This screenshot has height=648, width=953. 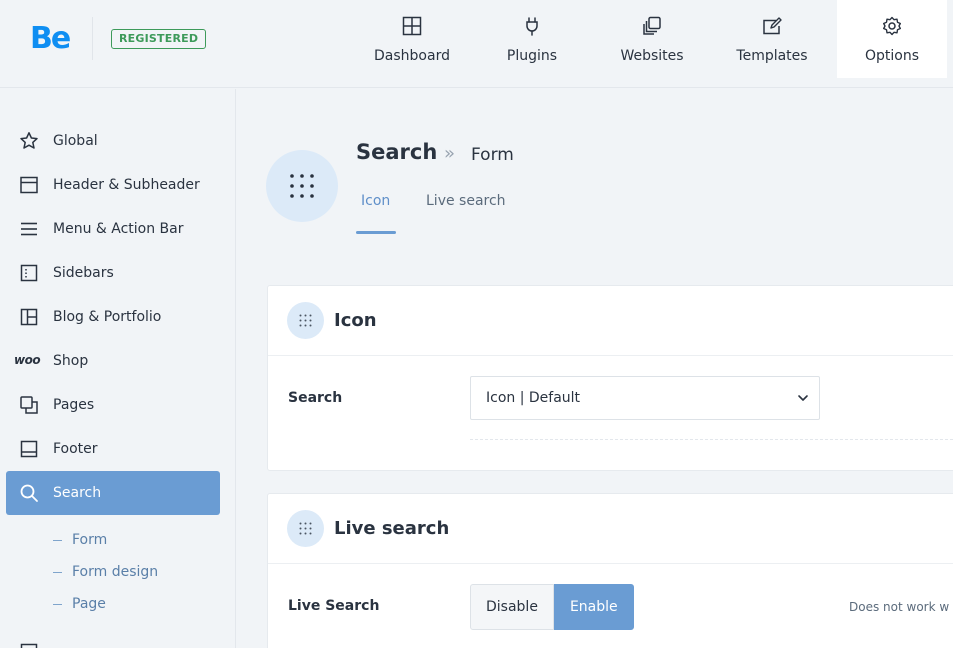 I want to click on active-tab-indicator, so click(x=376, y=232).